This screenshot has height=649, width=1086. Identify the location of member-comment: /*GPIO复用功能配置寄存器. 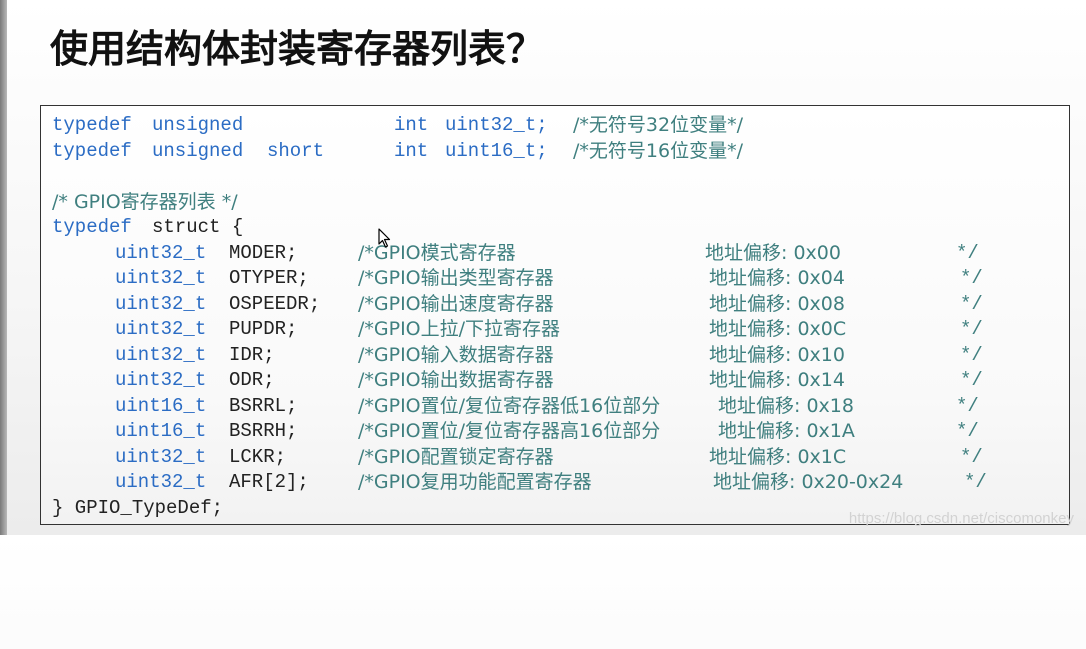
(475, 482).